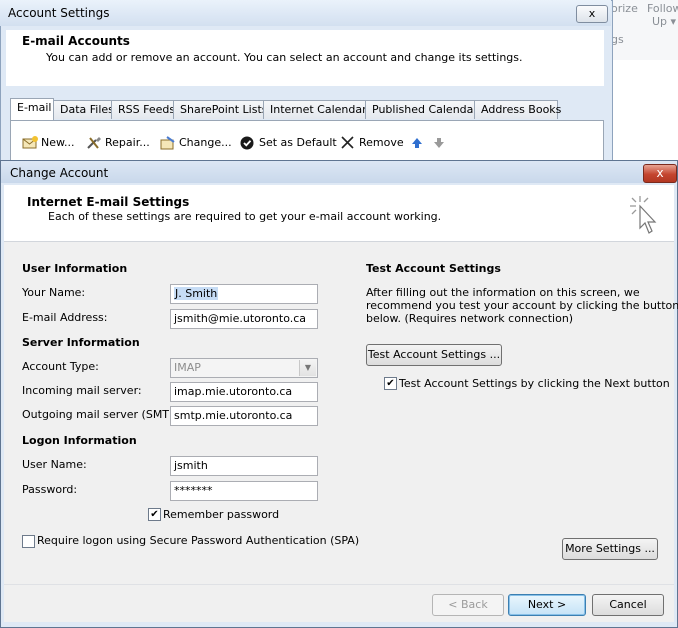 The height and width of the screenshot is (628, 678). I want to click on tab-sharepoint-lists: SharePoint Lists, so click(220, 109).